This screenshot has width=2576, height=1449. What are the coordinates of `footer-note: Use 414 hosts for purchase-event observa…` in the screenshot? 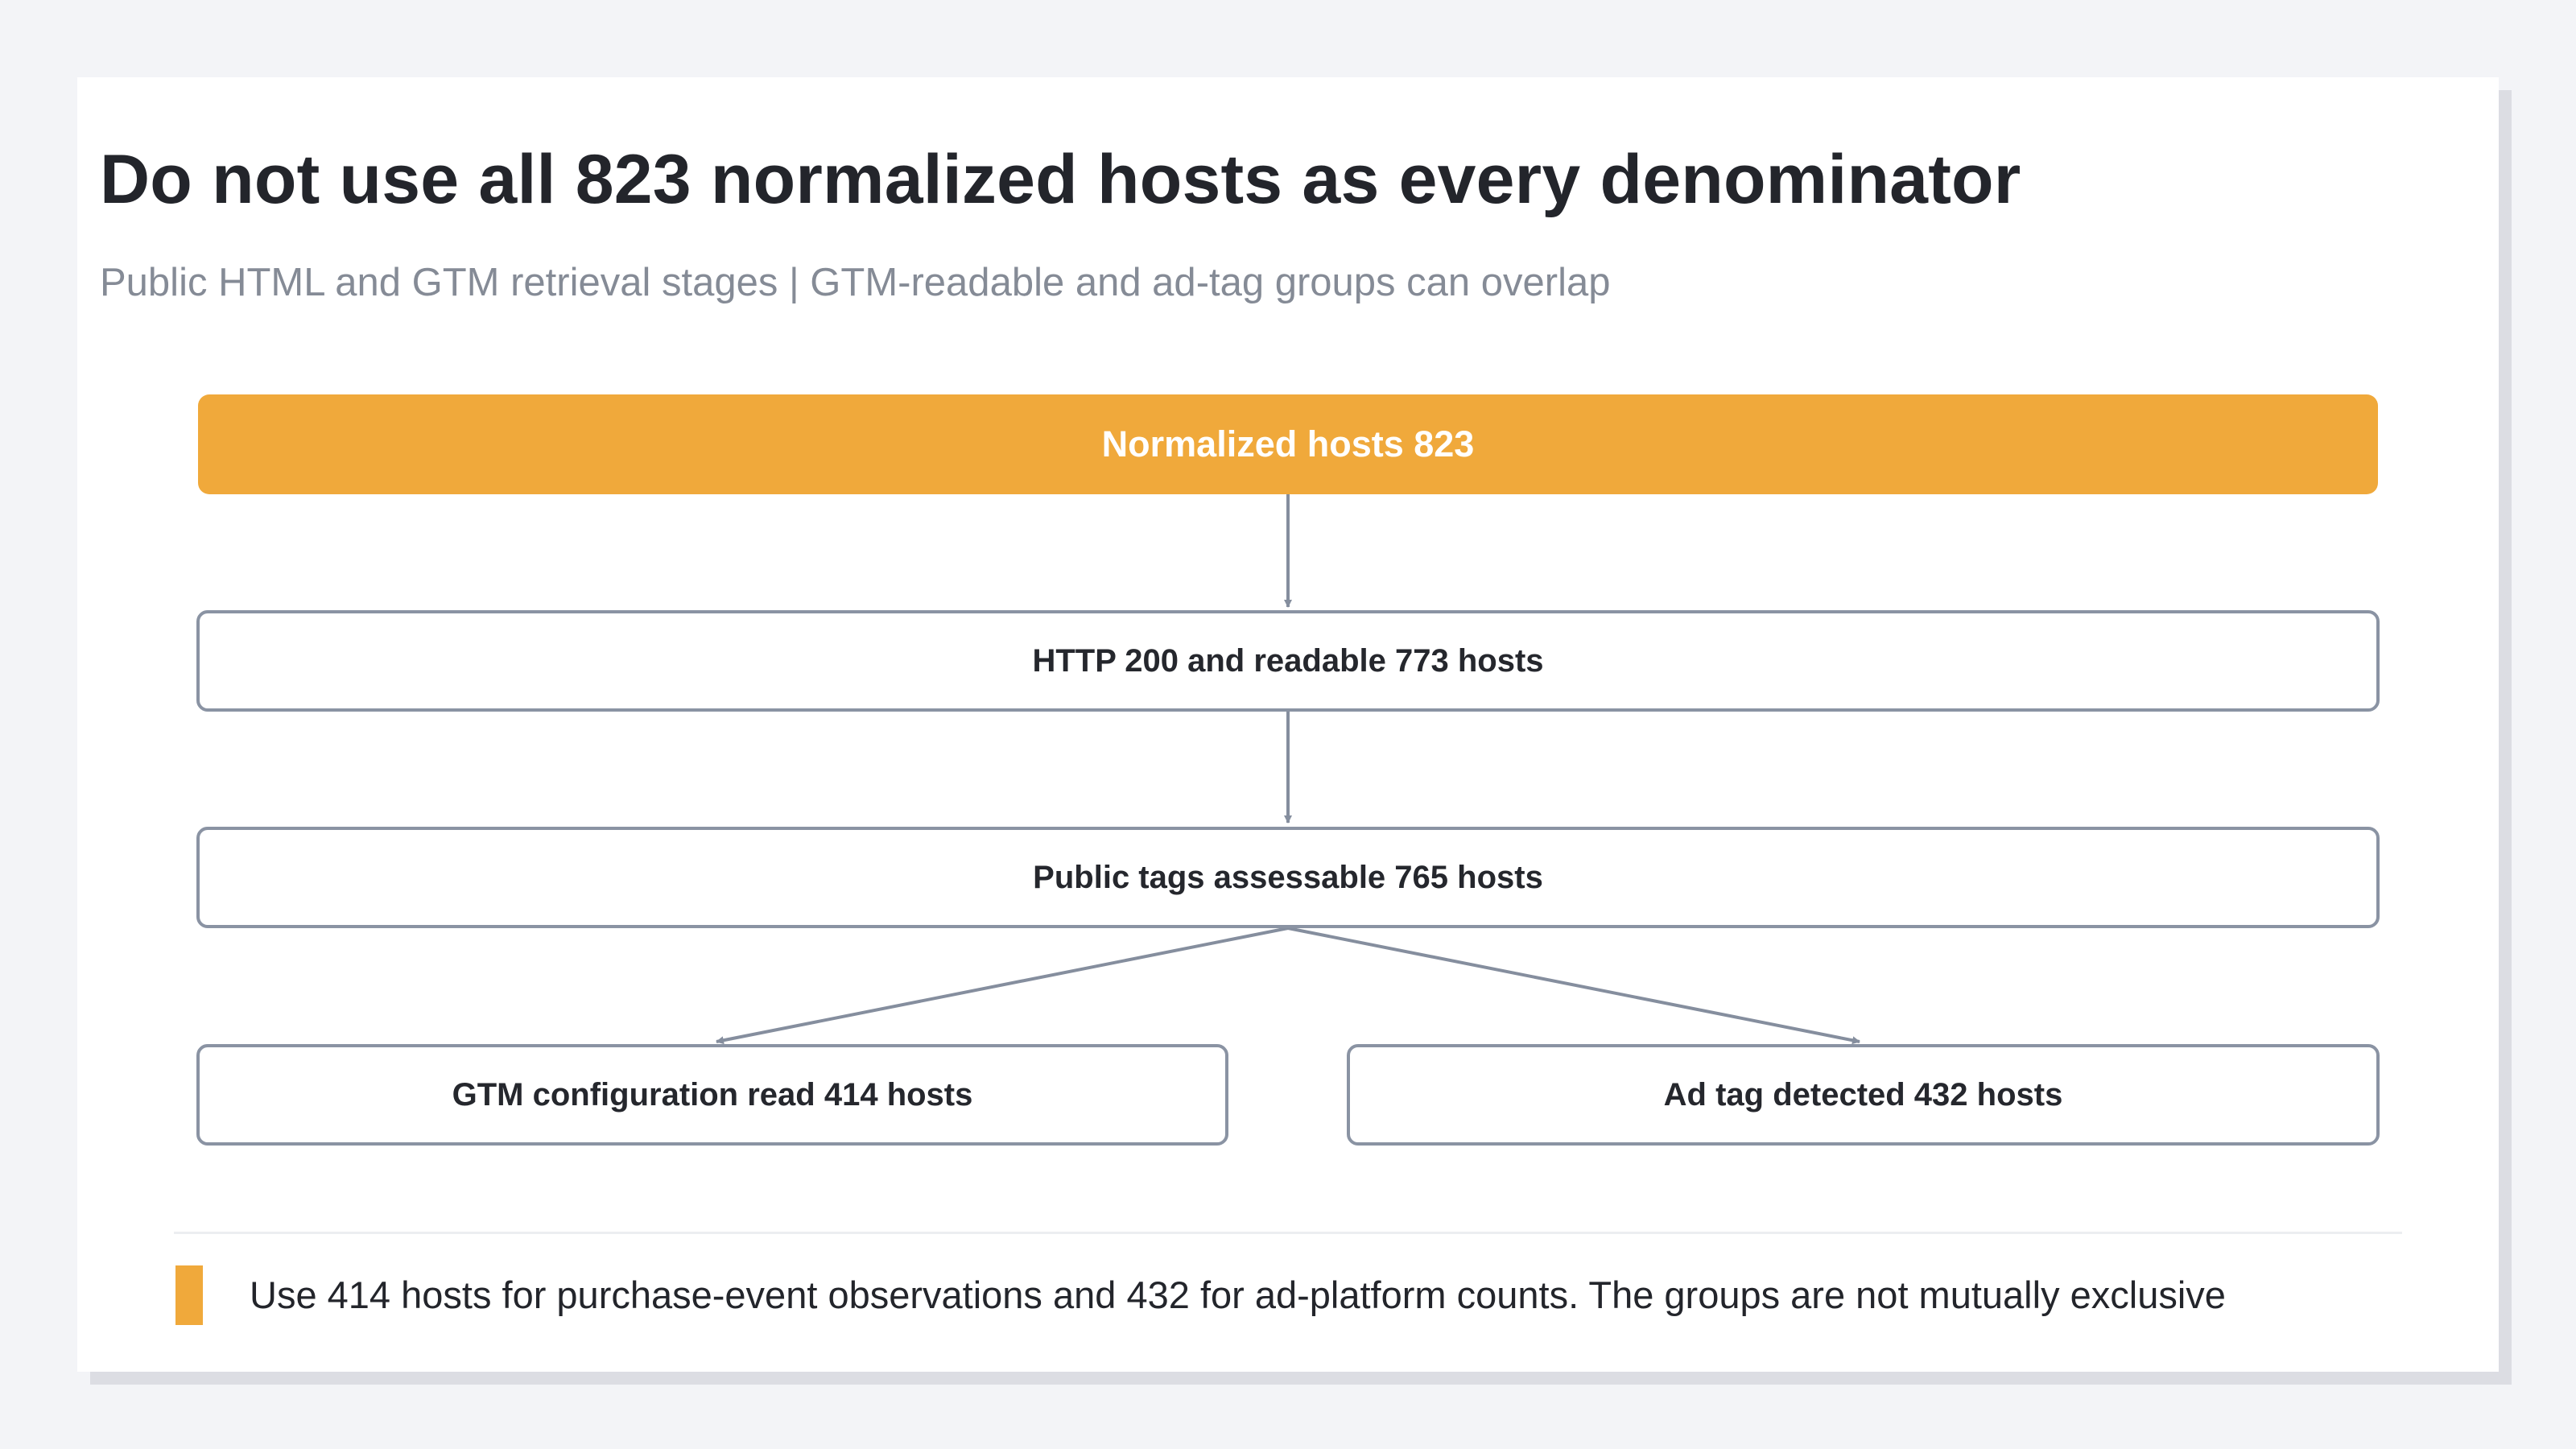 It's located at (1238, 1295).